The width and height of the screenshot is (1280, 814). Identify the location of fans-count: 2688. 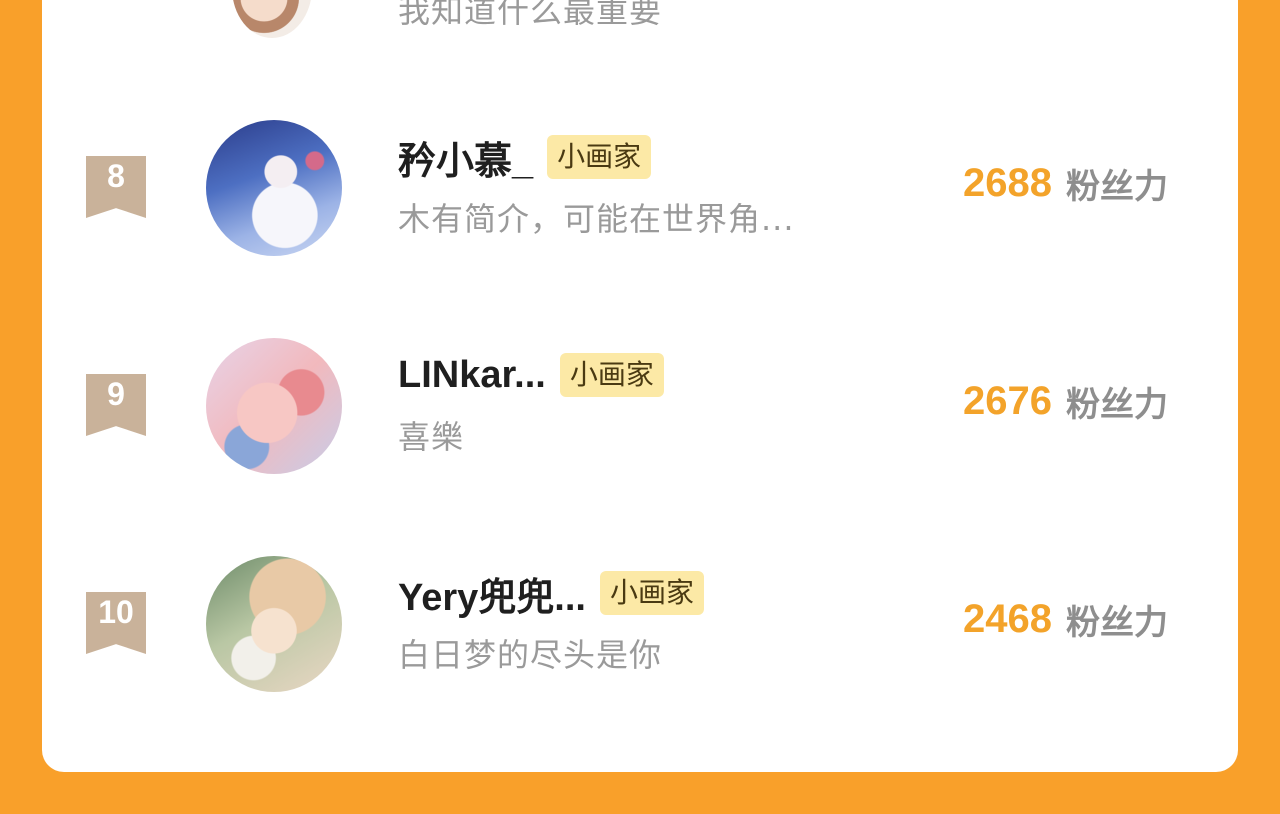
(1007, 182).